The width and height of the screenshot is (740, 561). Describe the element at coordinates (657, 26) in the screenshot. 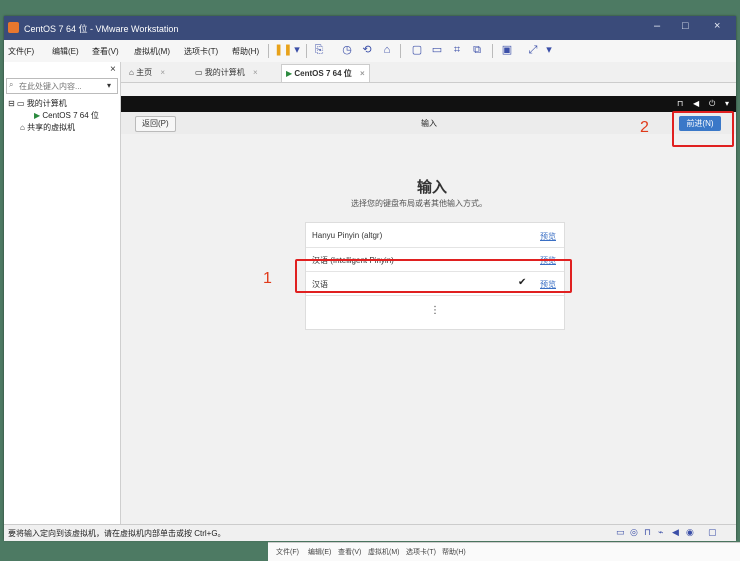

I see `minimize-button: –` at that location.